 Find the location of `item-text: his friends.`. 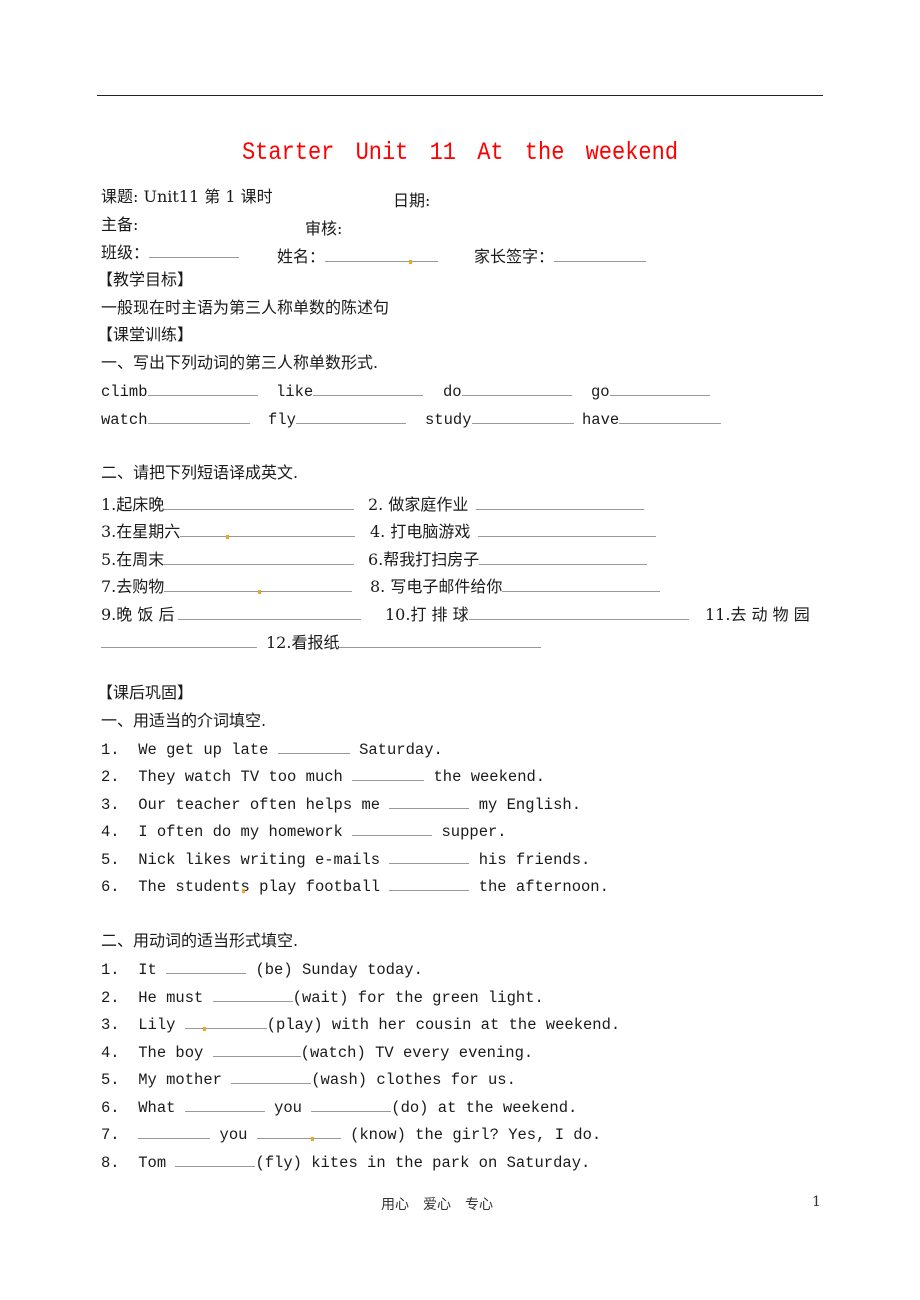

item-text: his friends. is located at coordinates (534, 860).